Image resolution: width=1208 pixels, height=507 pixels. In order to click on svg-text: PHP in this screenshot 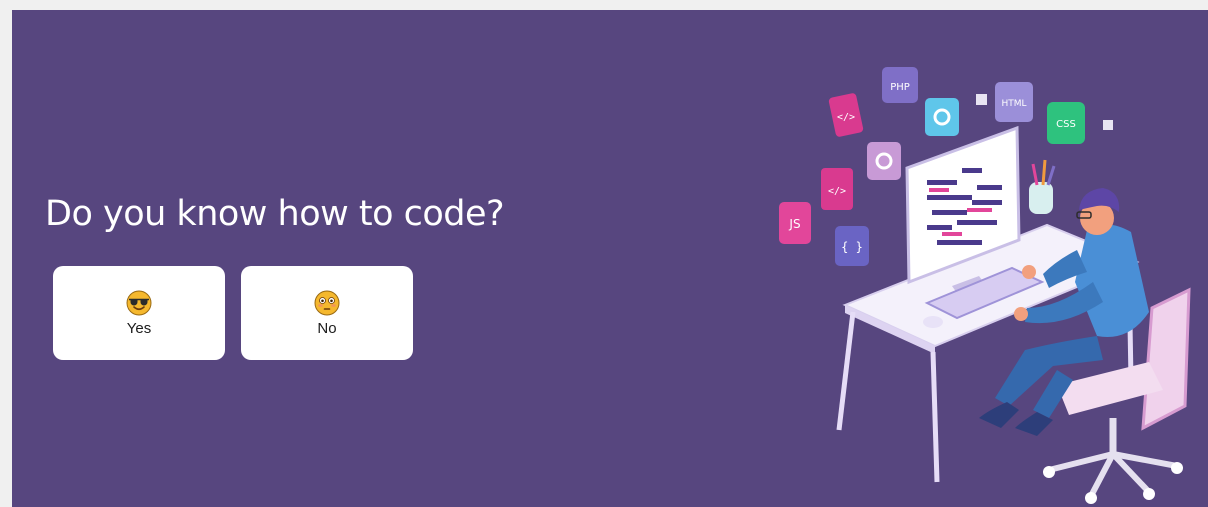, I will do `click(900, 87)`.